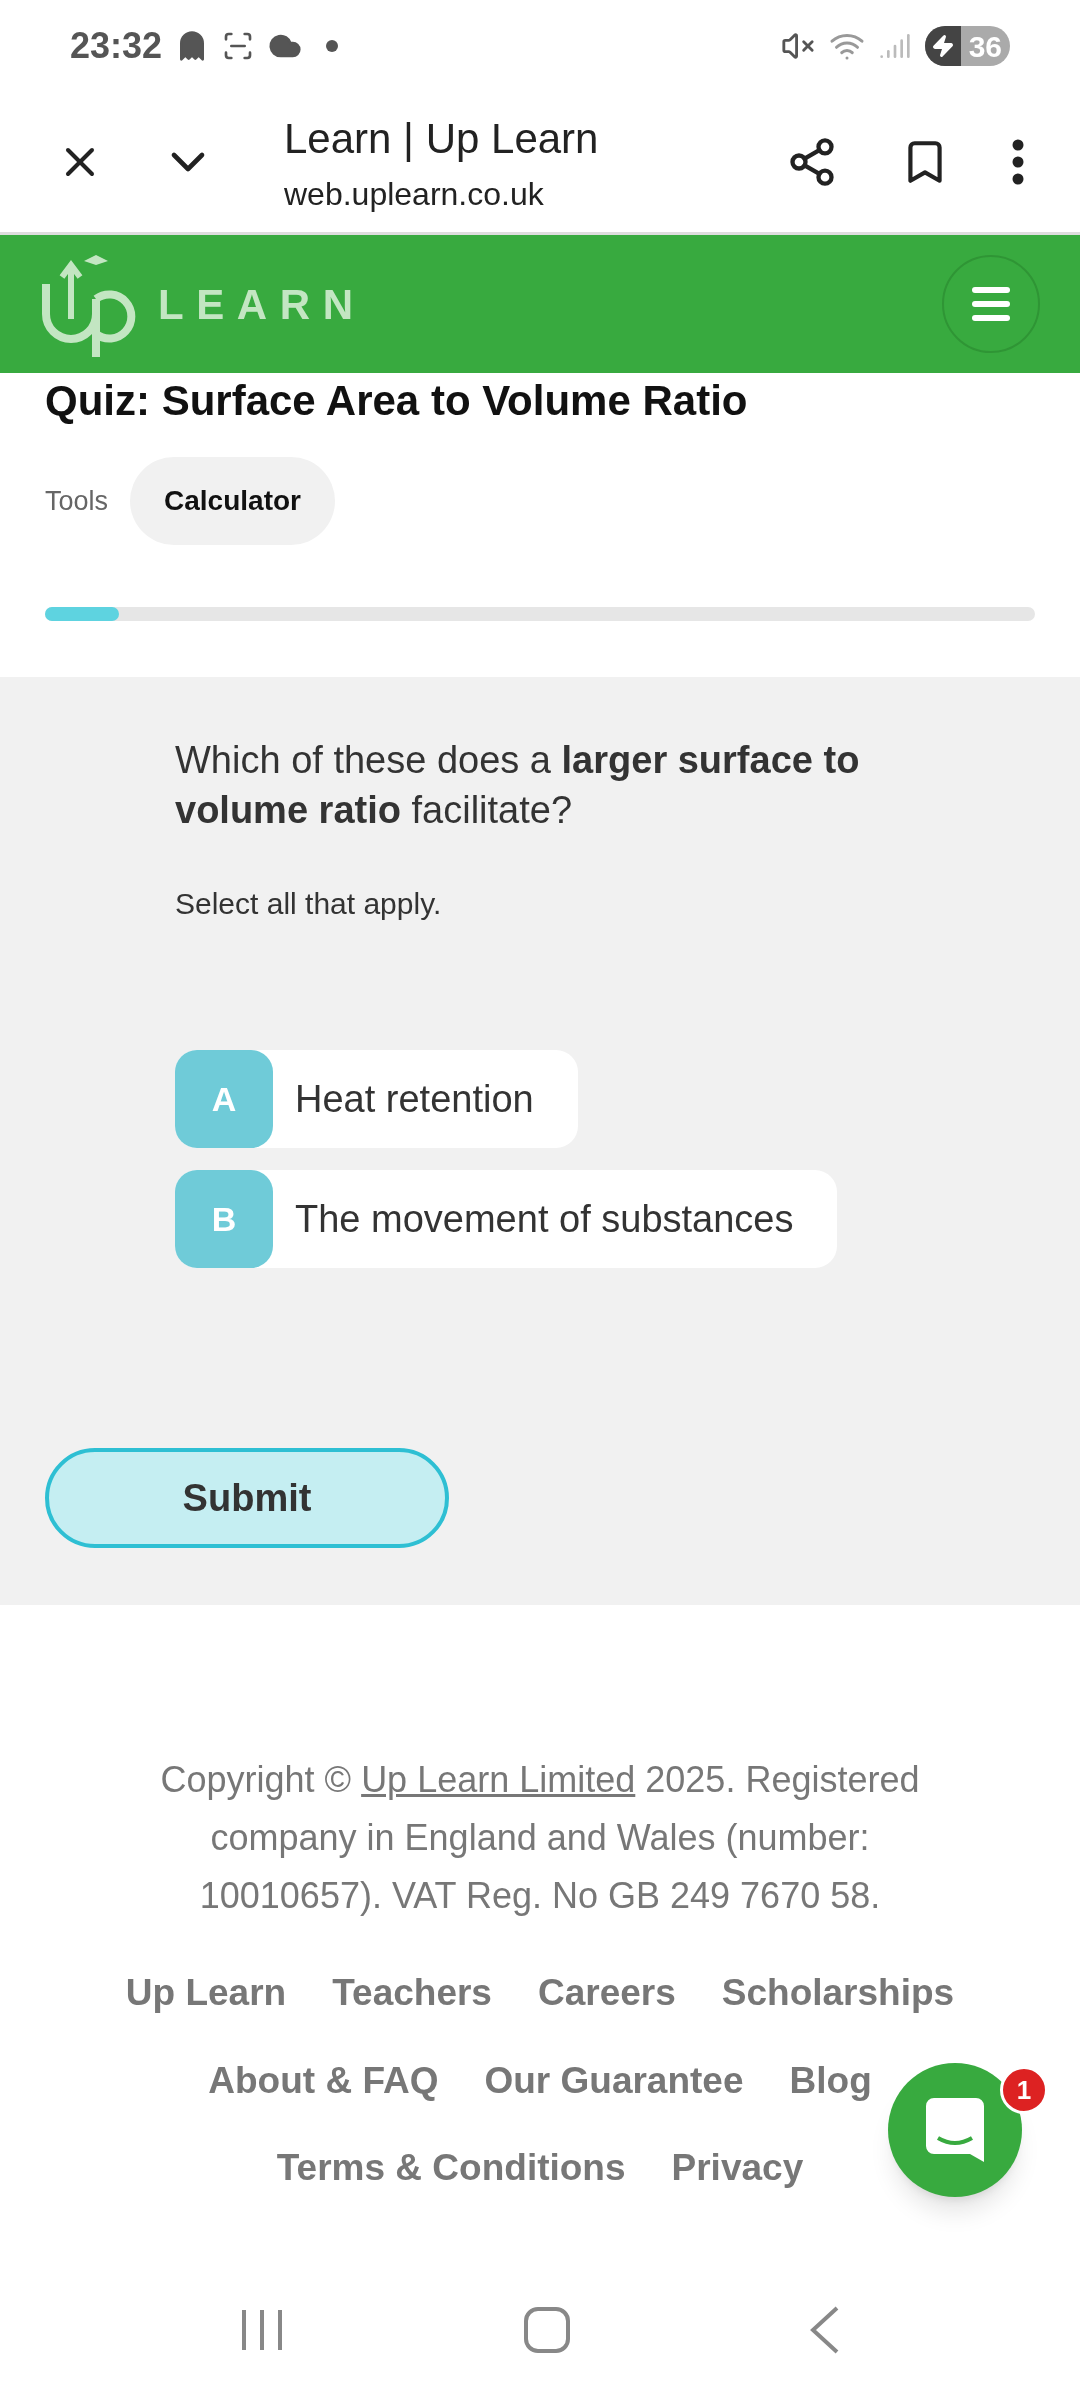 The image size is (1080, 2400). Describe the element at coordinates (830, 2080) in the screenshot. I see `footer-link: Blog` at that location.